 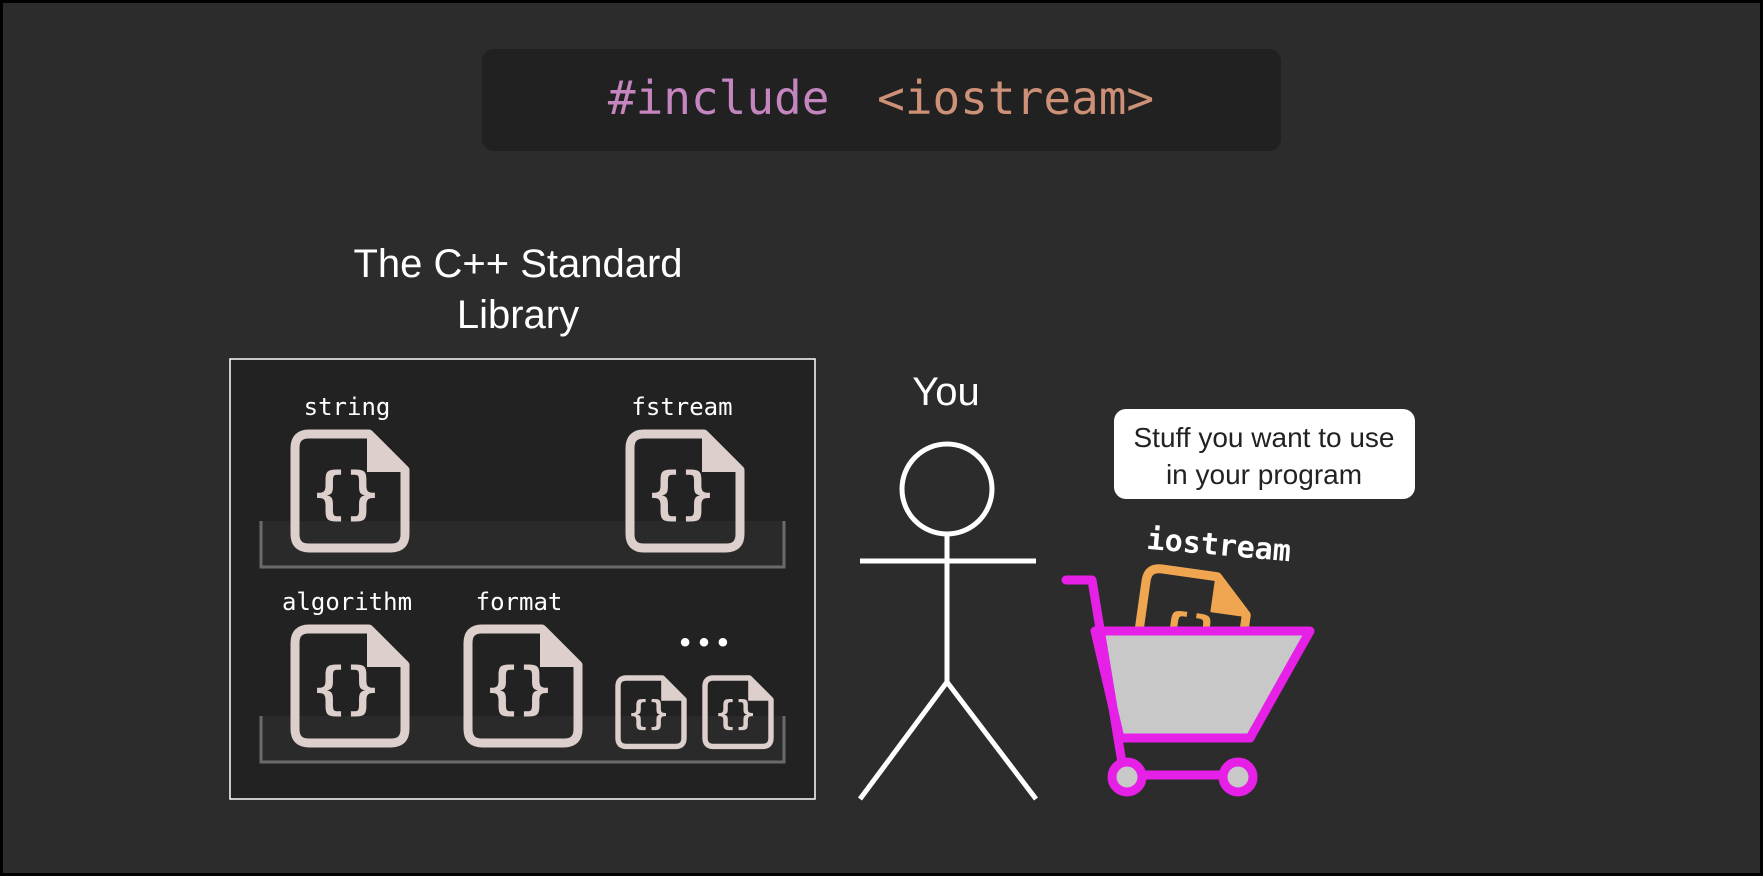 What do you see at coordinates (517, 264) in the screenshot?
I see `library-title-line1: The C++ Standard` at bounding box center [517, 264].